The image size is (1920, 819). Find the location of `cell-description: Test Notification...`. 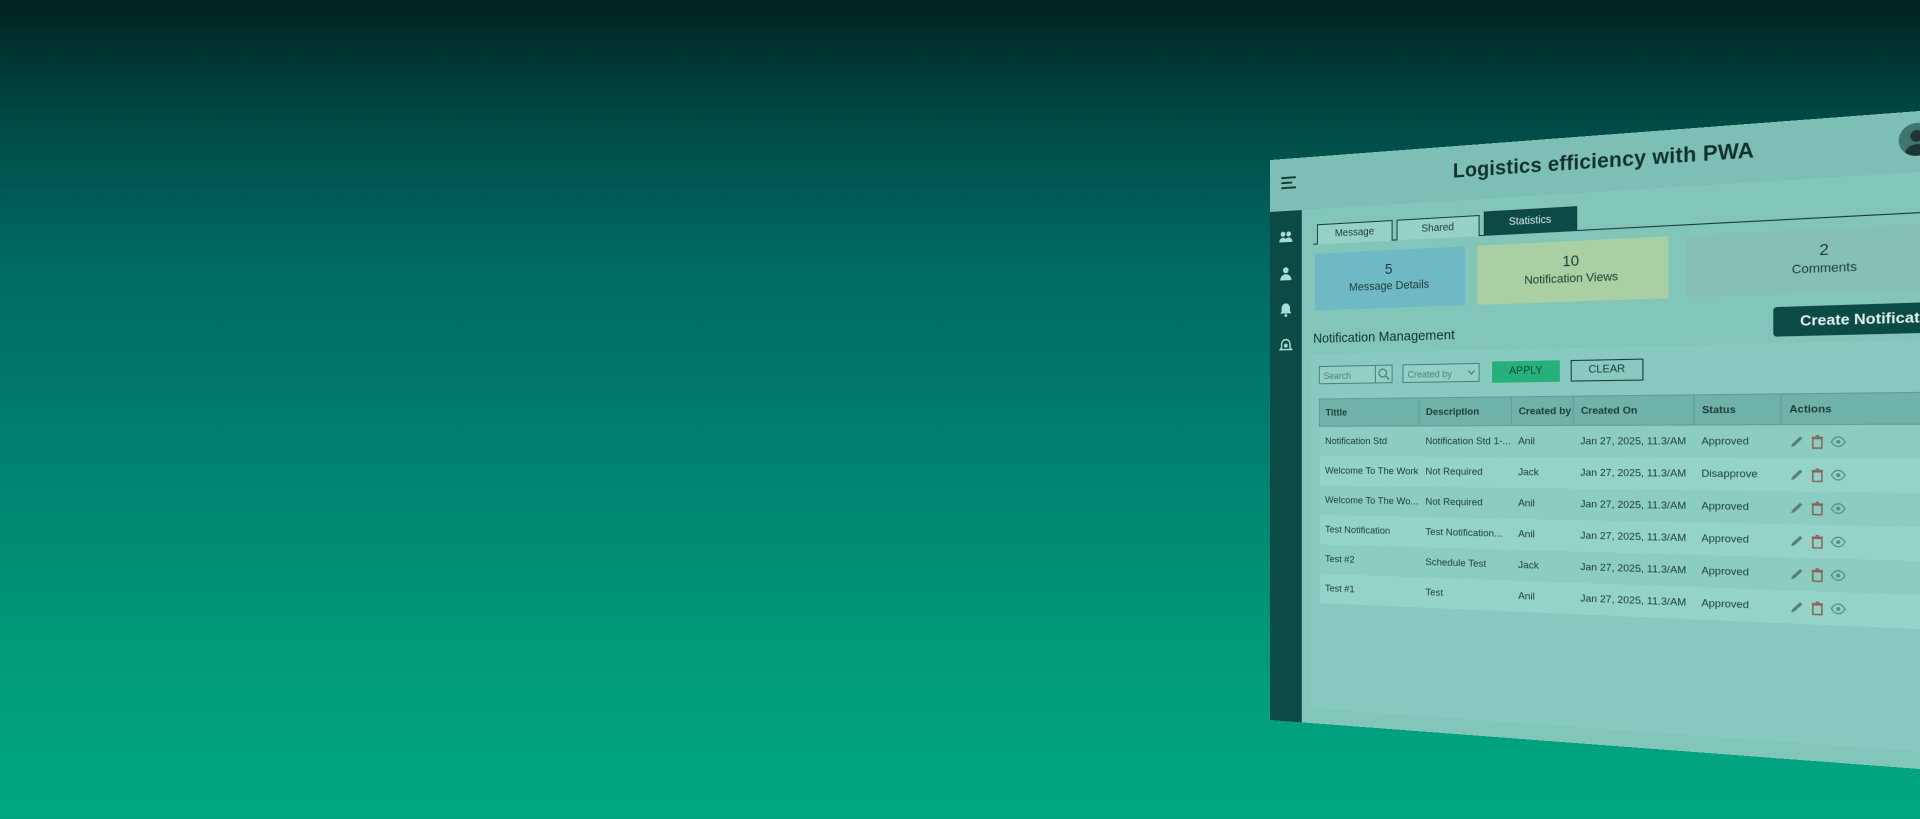

cell-description: Test Notification... is located at coordinates (1465, 533).